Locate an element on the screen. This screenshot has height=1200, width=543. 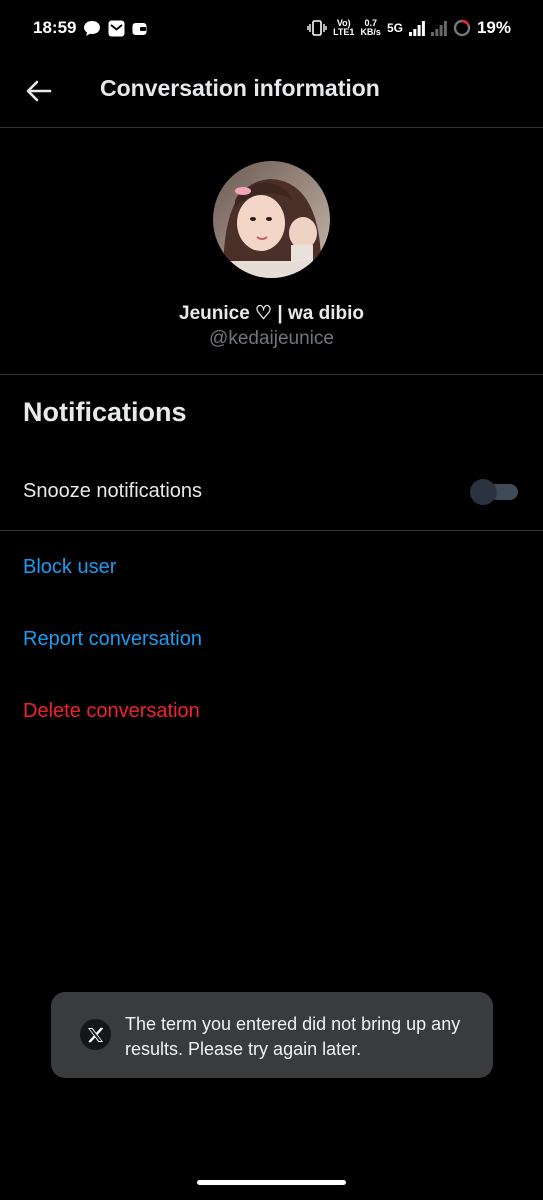
network-speed: 0.7 KB/s is located at coordinates (370, 27).